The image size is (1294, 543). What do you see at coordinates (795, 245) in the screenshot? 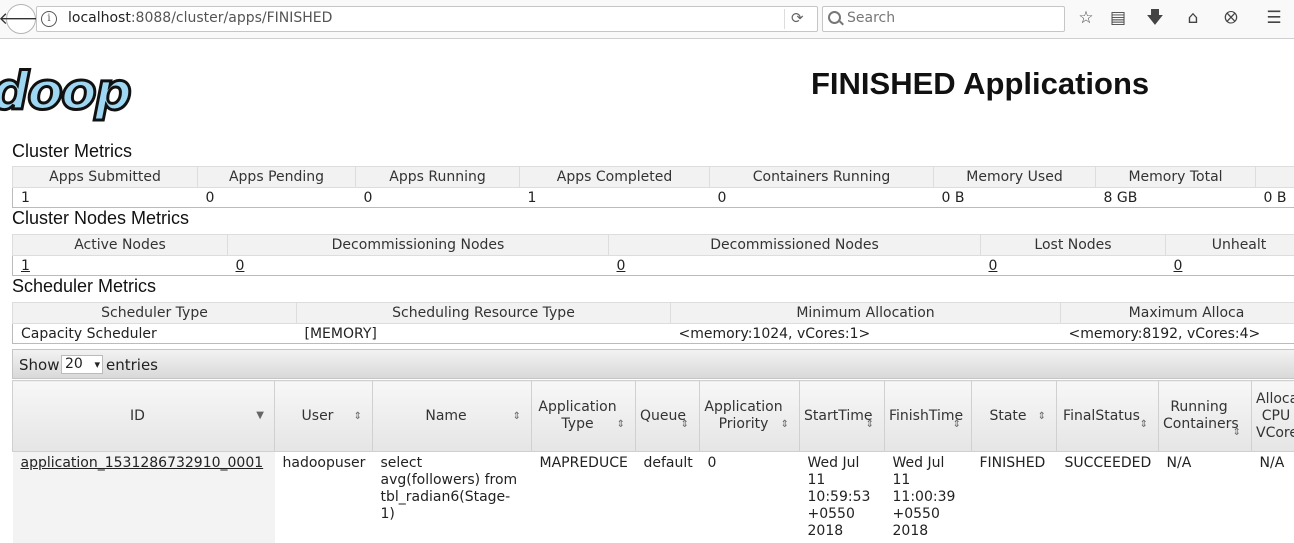
I see `column-header: Decommissioned Nodes` at bounding box center [795, 245].